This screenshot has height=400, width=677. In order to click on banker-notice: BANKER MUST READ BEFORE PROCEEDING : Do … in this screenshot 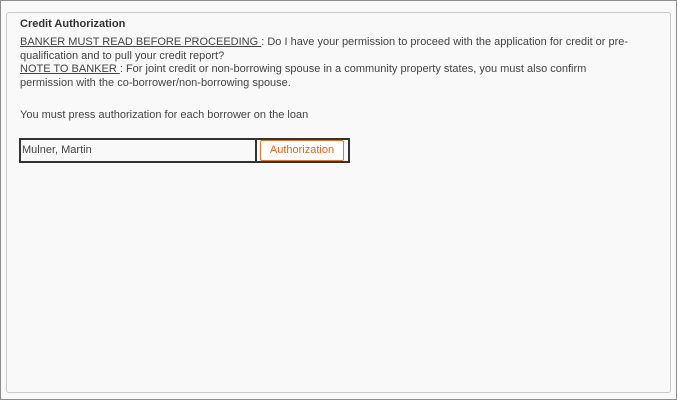, I will do `click(330, 49)`.